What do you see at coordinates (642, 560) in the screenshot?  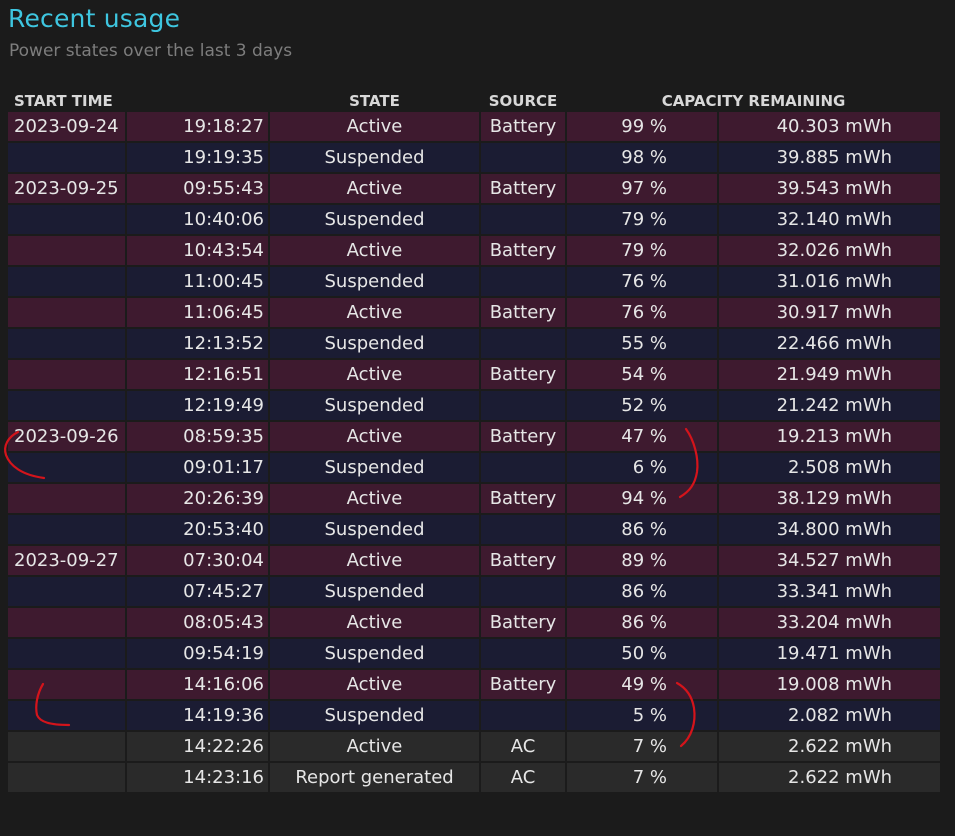 I see `cell-capacity-percent: 89 %` at bounding box center [642, 560].